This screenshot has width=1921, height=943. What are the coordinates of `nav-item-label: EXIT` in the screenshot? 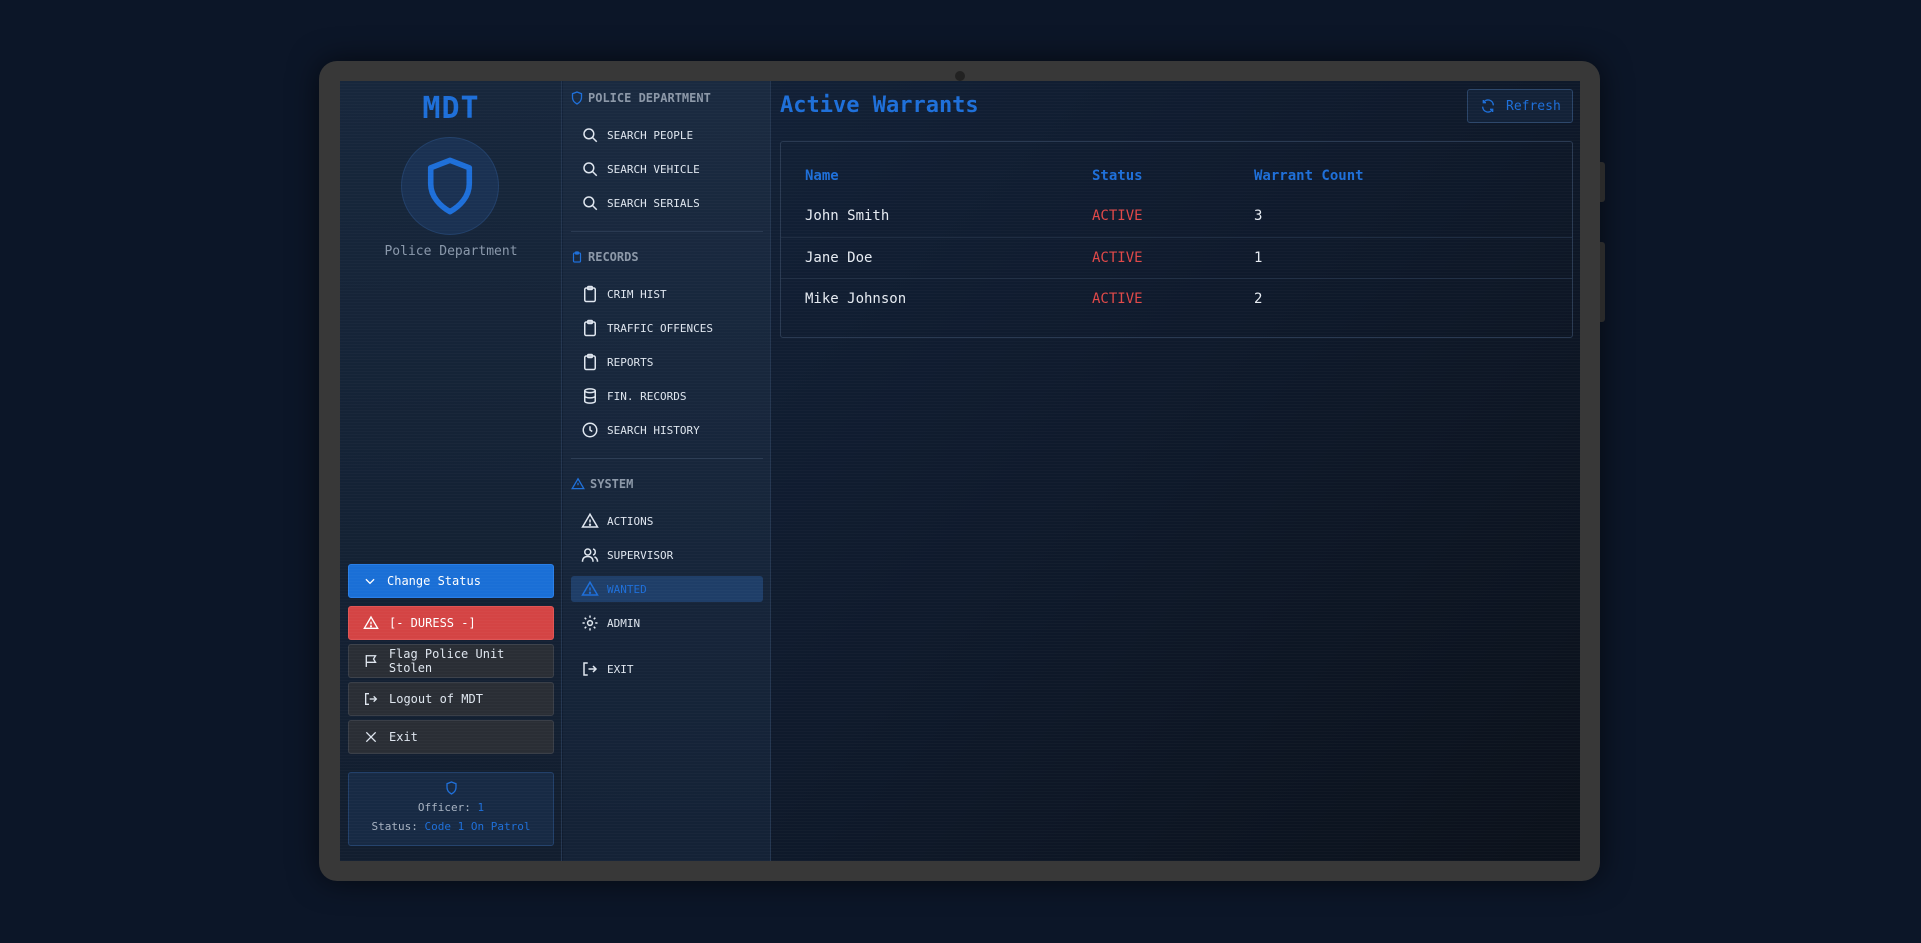 It's located at (620, 669).